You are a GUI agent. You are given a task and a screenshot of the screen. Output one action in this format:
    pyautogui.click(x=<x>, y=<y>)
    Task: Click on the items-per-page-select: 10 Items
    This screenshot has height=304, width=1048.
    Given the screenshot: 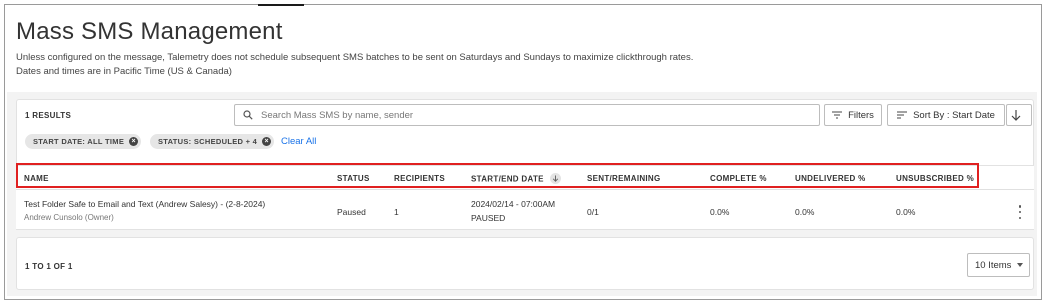 What is the action you would take?
    pyautogui.click(x=998, y=265)
    